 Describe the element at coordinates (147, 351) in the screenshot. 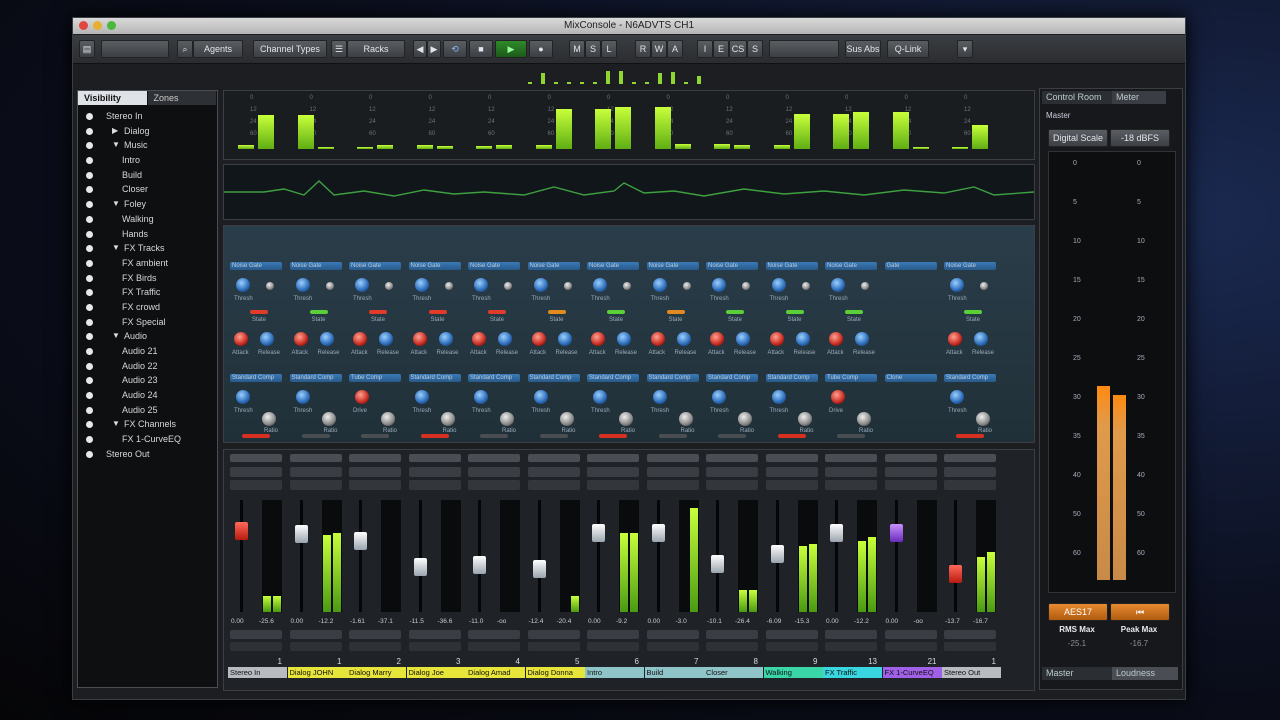

I see `tree-item: Audio 21` at that location.